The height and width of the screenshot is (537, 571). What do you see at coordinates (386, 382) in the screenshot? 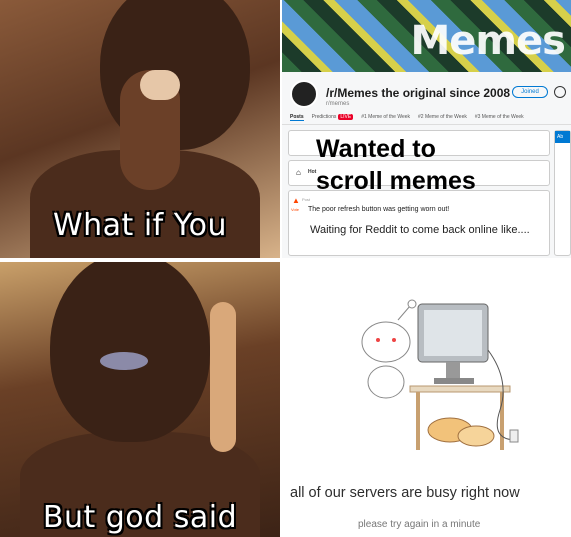
I see `snoo-body` at bounding box center [386, 382].